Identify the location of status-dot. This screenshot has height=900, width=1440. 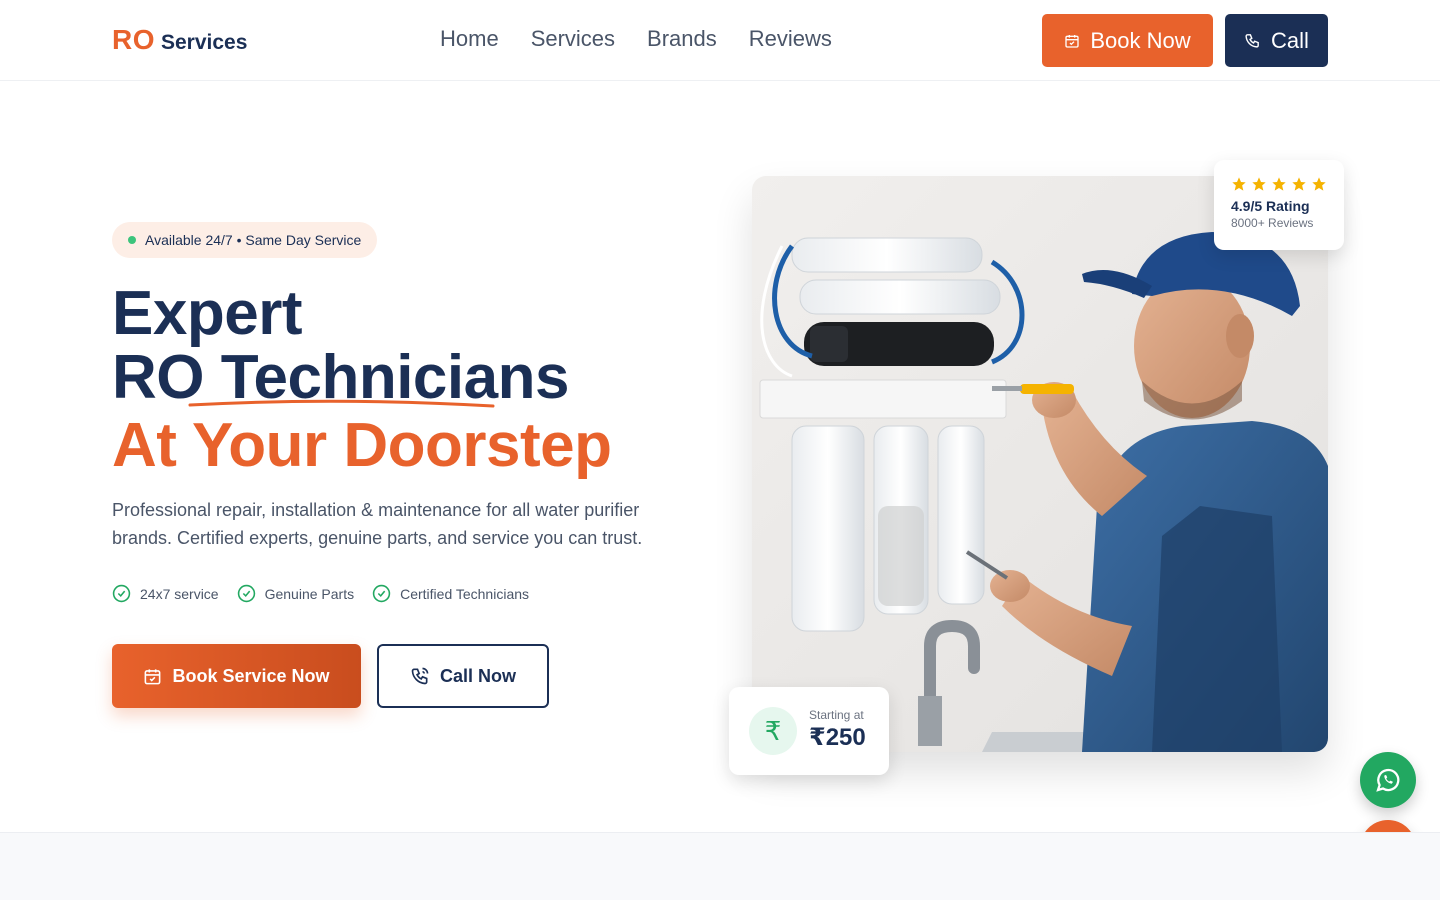
(132, 240).